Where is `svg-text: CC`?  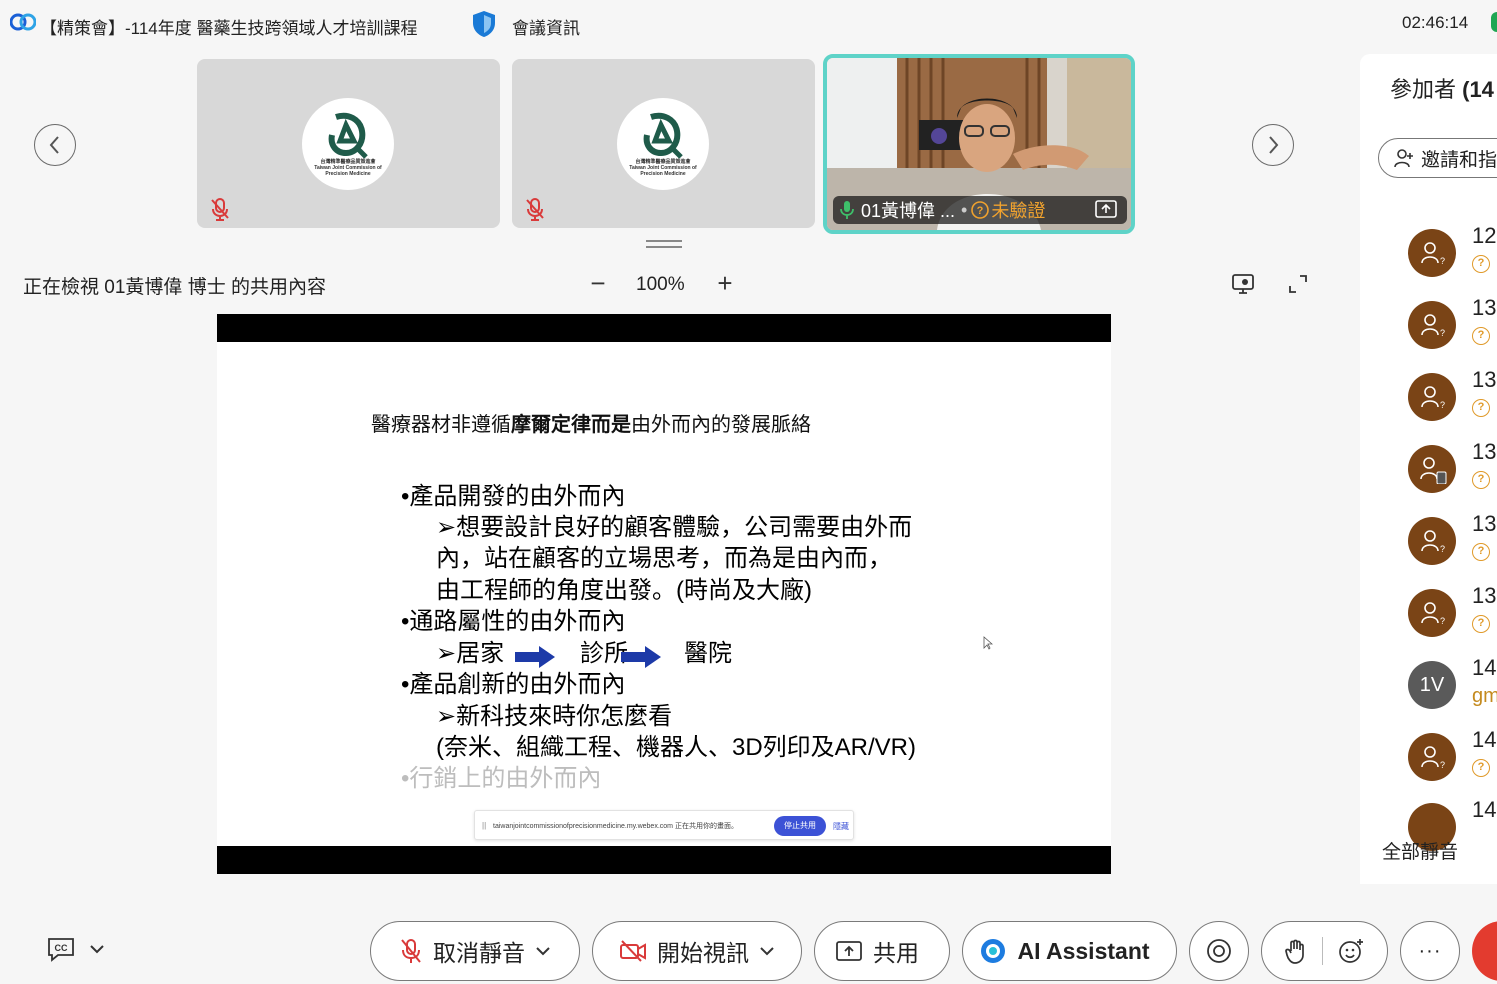
svg-text: CC is located at coordinates (61, 948).